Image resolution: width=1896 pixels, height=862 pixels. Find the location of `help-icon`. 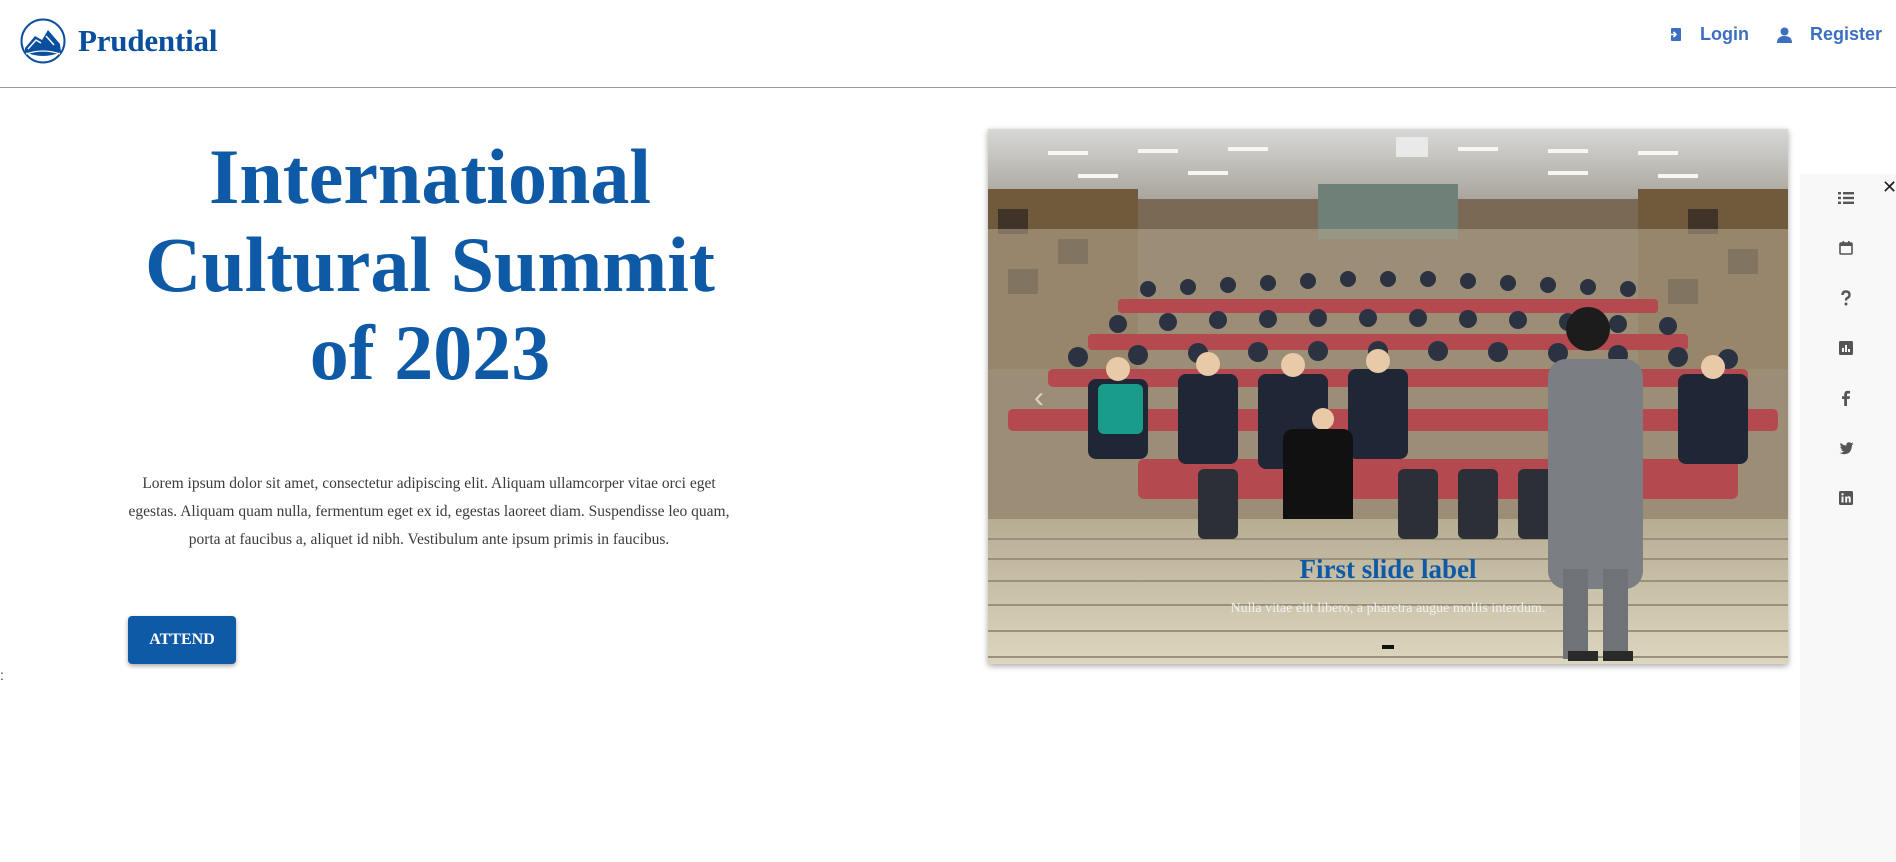

help-icon is located at coordinates (1846, 298).